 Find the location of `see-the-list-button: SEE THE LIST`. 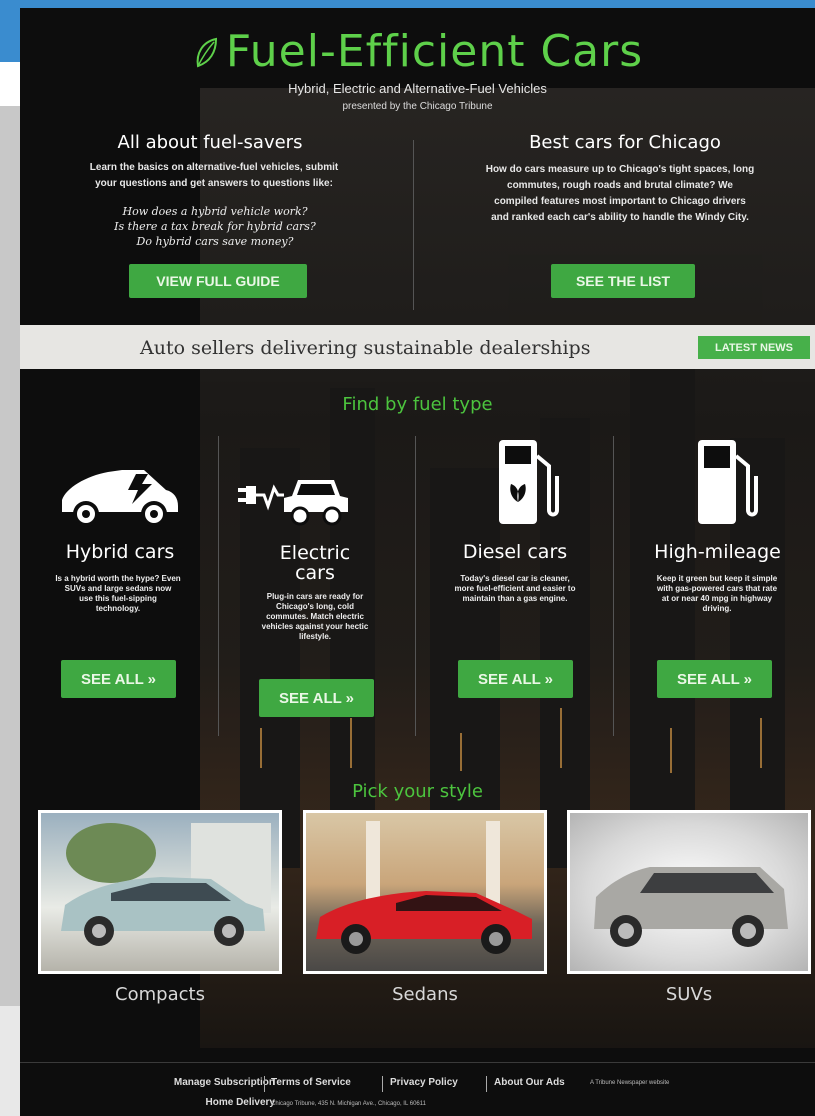

see-the-list-button: SEE THE LIST is located at coordinates (623, 281).